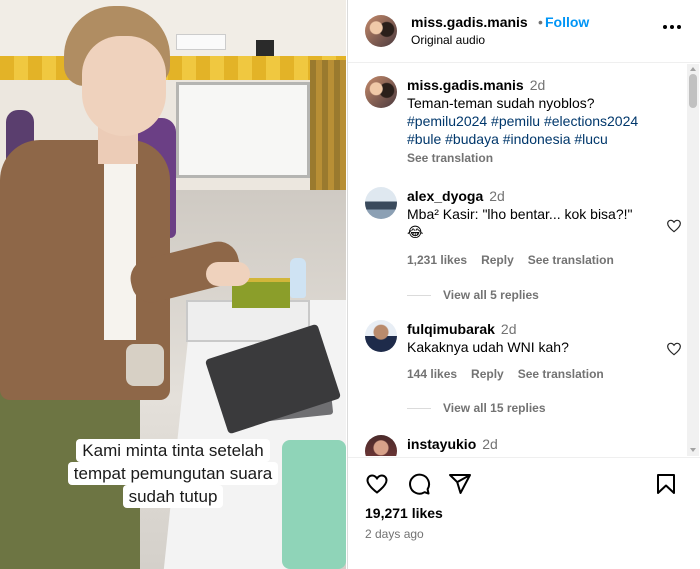  What do you see at coordinates (460, 484) in the screenshot?
I see `share-icon` at bounding box center [460, 484].